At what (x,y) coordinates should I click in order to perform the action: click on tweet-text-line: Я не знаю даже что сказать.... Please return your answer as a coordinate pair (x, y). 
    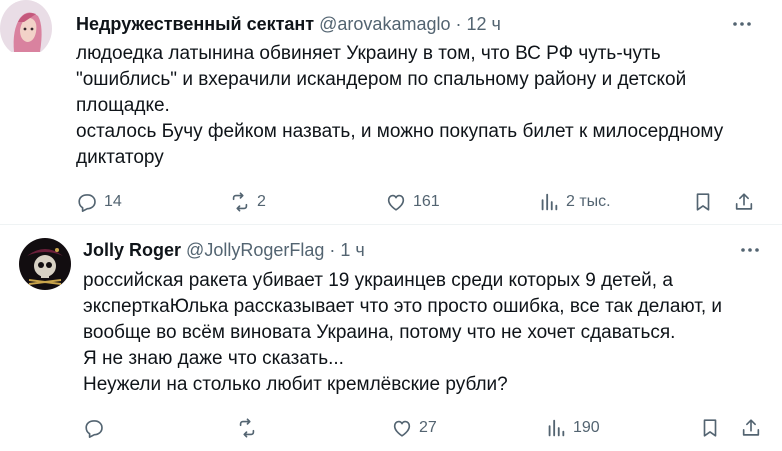
    Looking at the image, I should click on (213, 358).